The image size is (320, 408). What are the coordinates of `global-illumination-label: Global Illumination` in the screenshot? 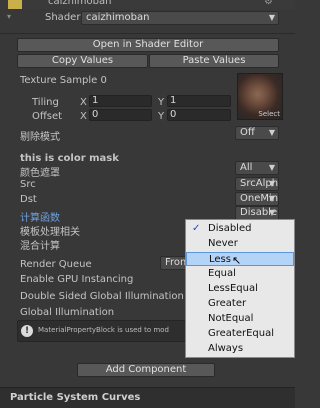 It's located at (67, 312).